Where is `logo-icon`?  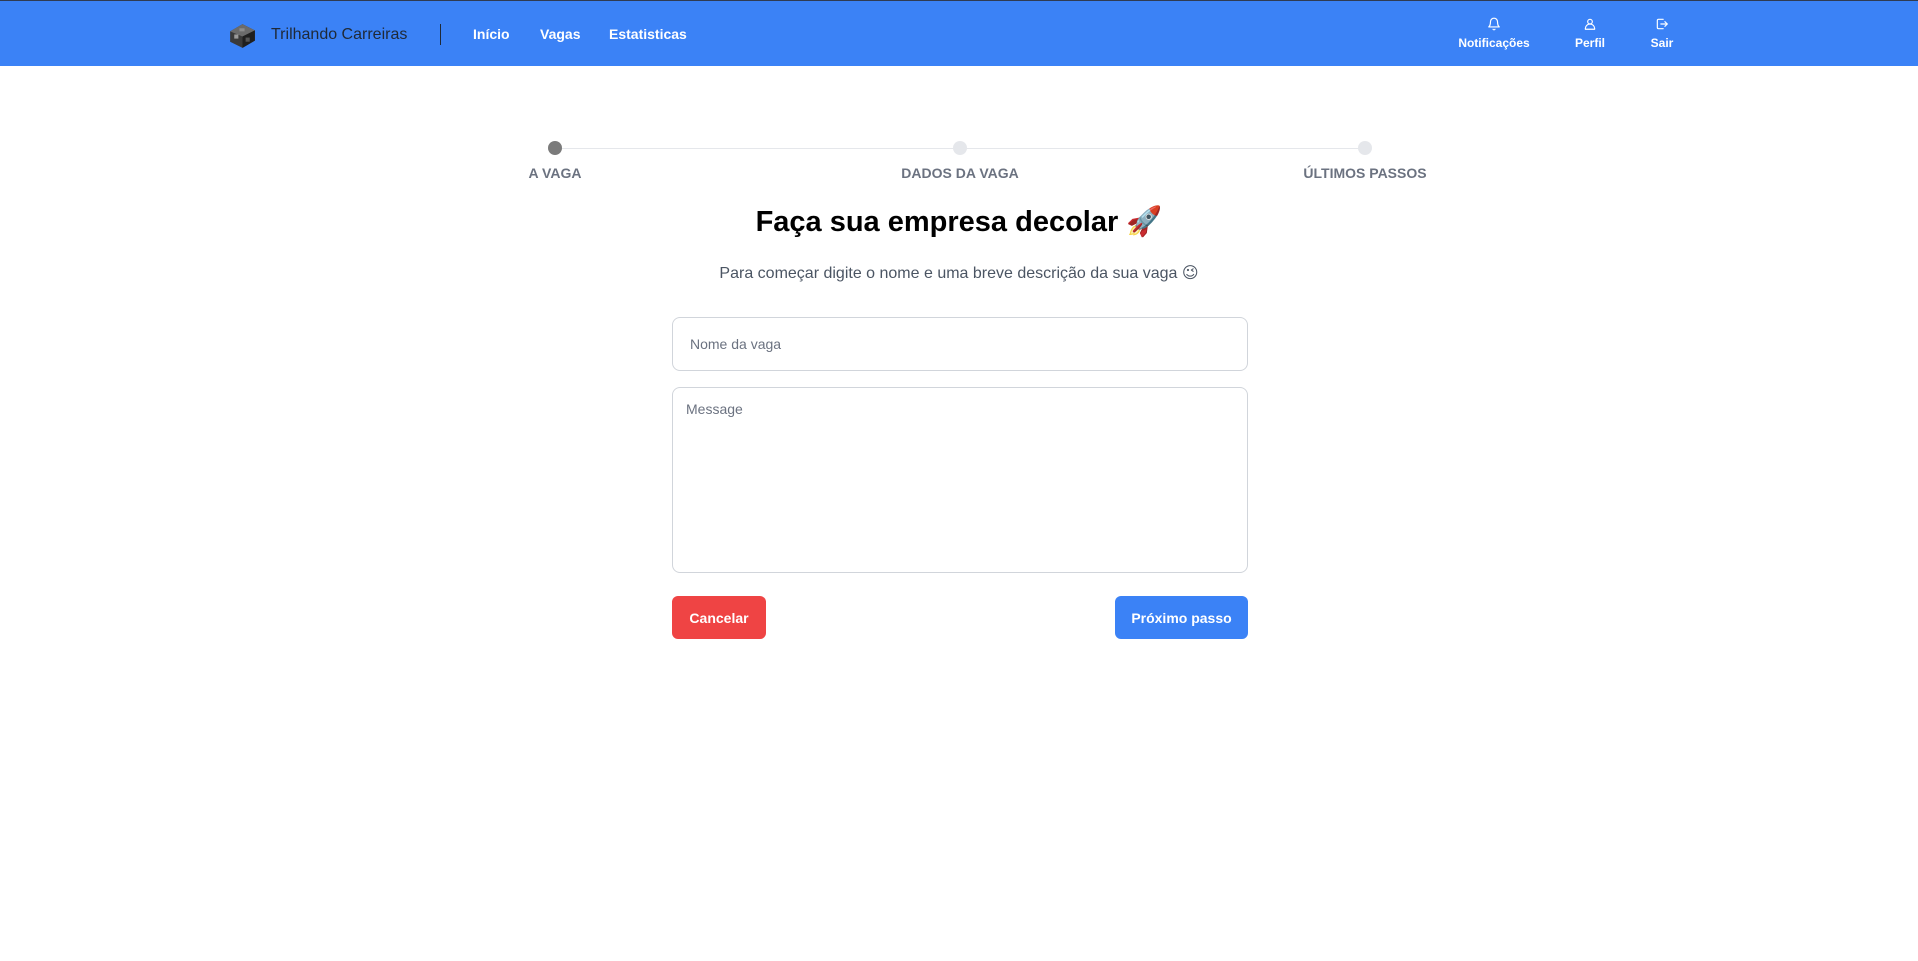
logo-icon is located at coordinates (242, 35).